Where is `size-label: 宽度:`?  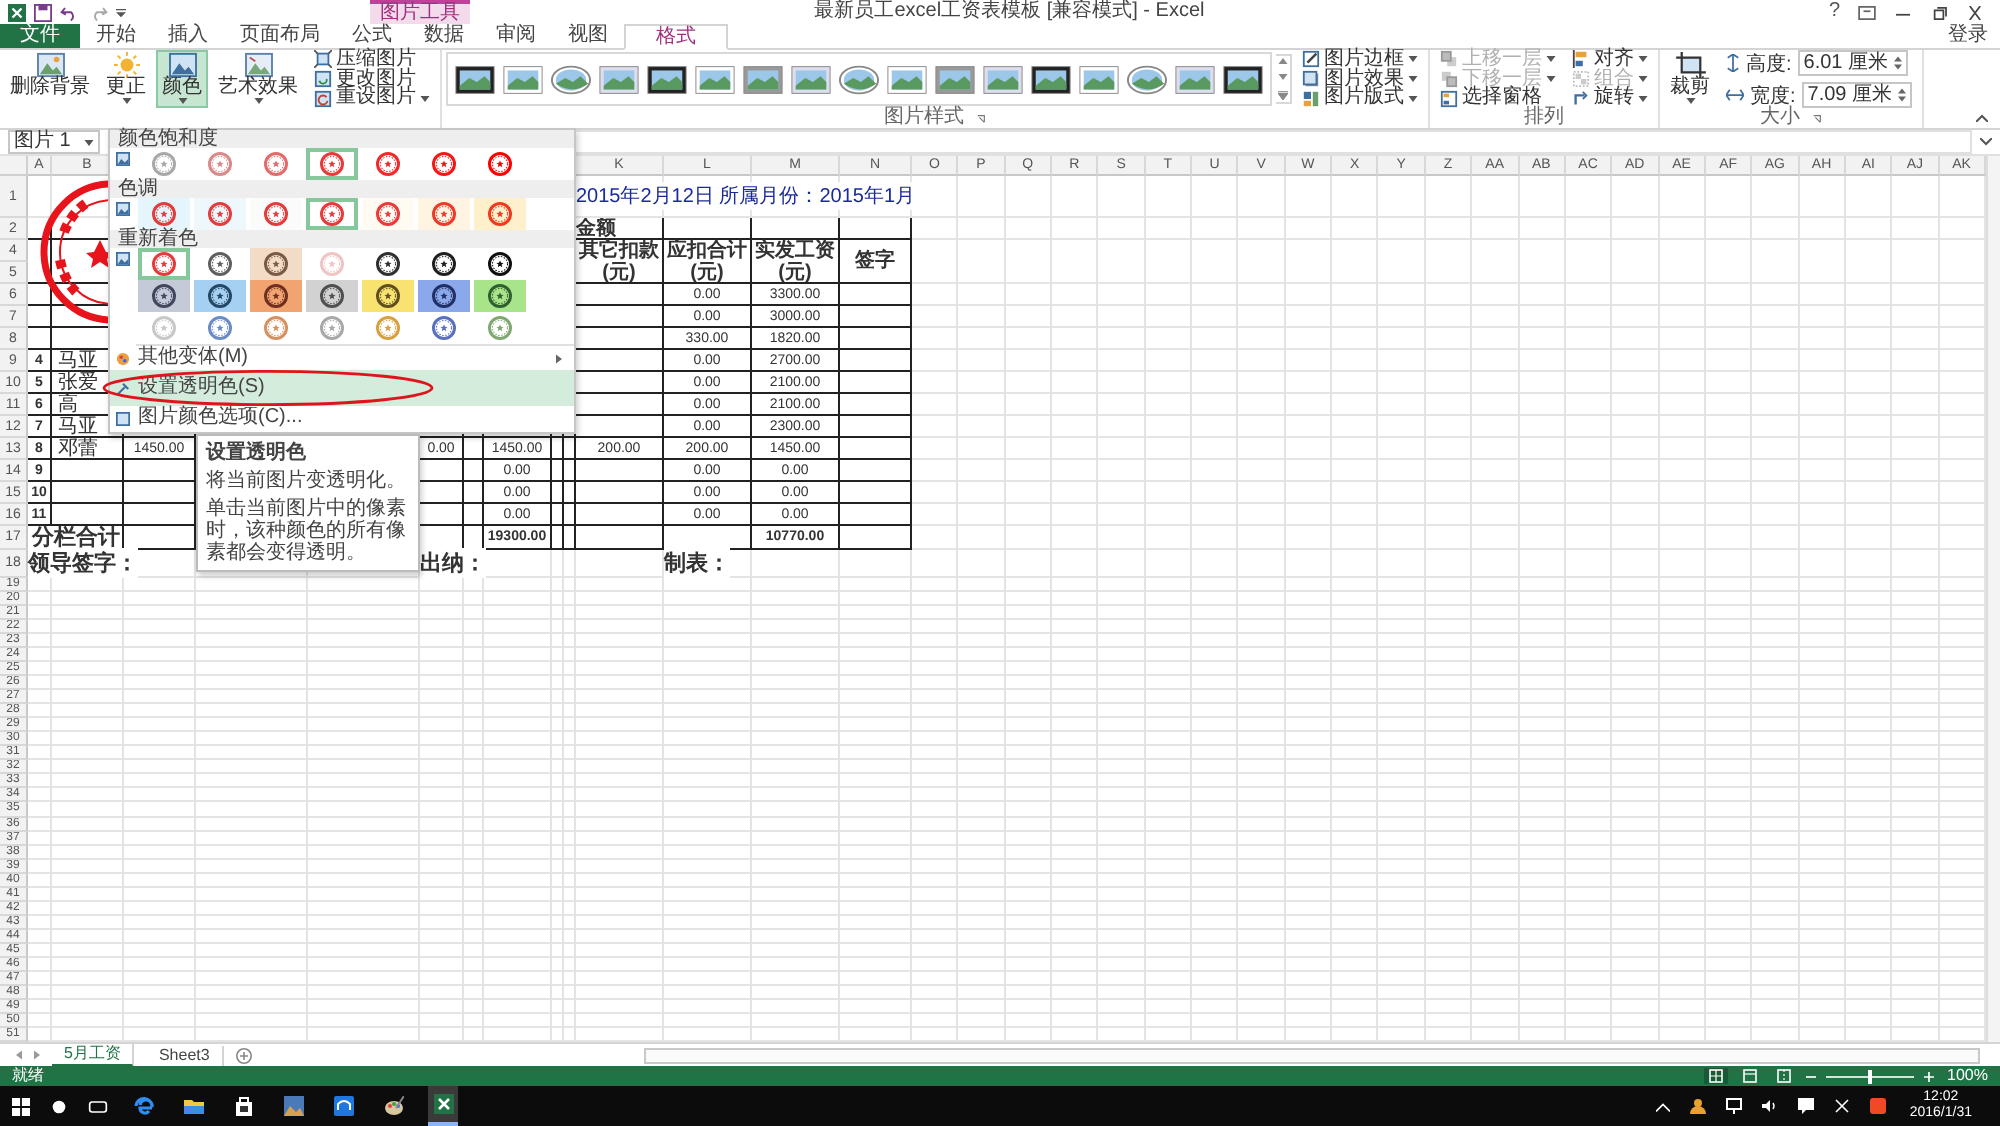
size-label: 宽度: is located at coordinates (1773, 95).